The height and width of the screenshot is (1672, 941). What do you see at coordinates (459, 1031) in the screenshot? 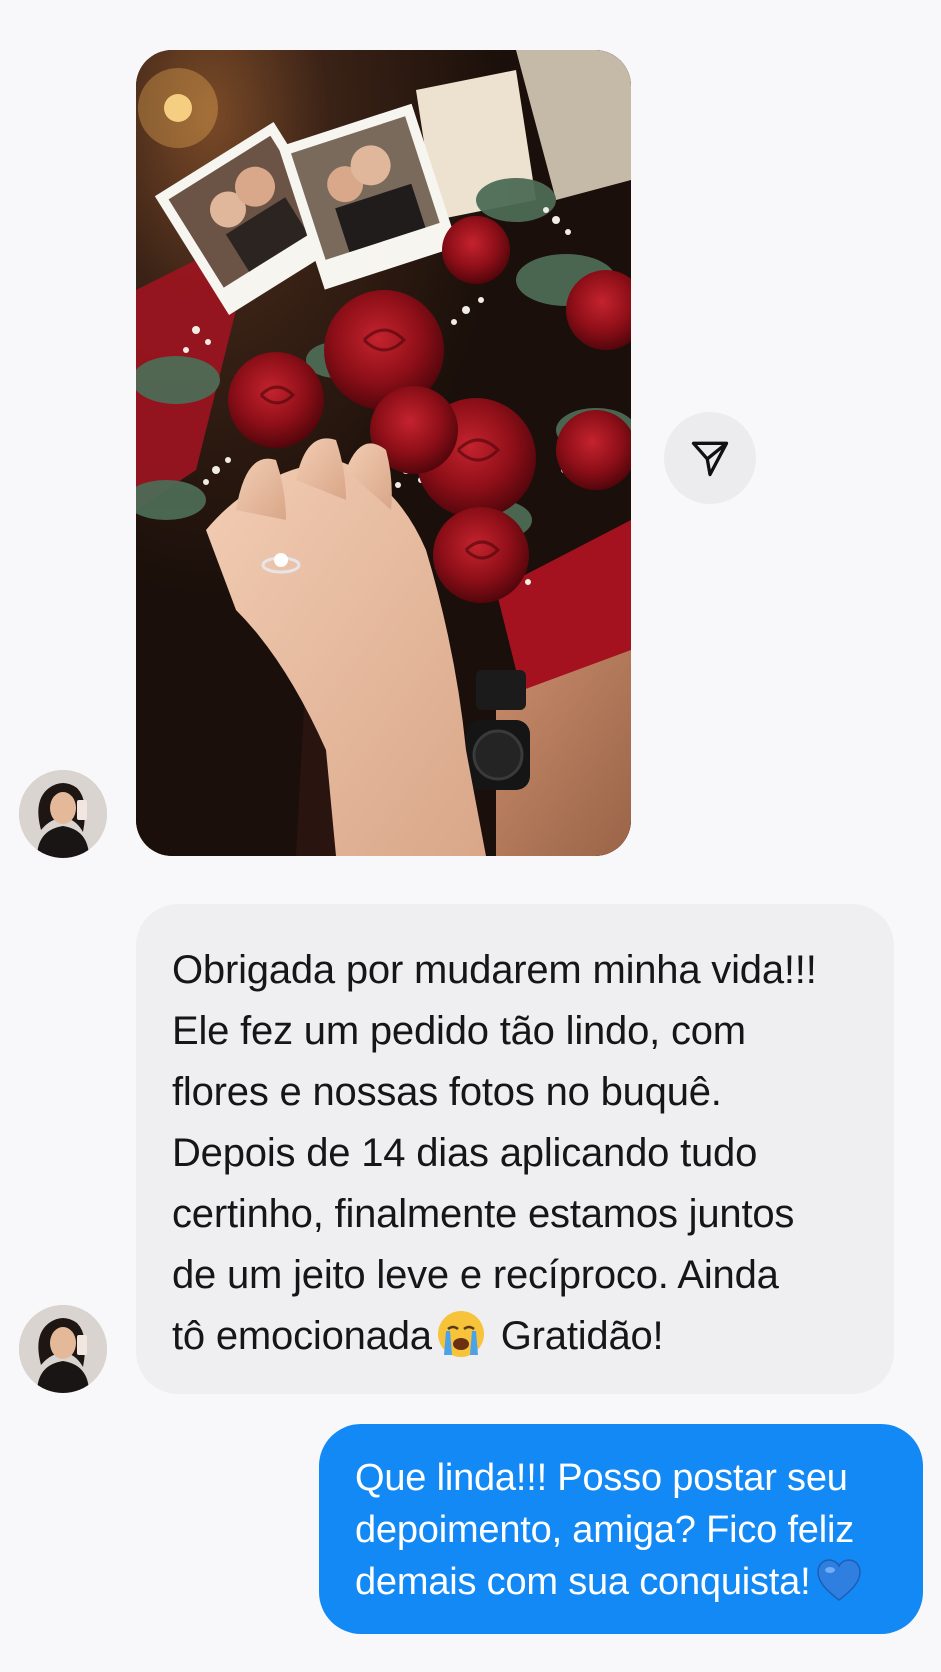
I see `message-line: Ele fez um pedido tão lindo, com` at bounding box center [459, 1031].